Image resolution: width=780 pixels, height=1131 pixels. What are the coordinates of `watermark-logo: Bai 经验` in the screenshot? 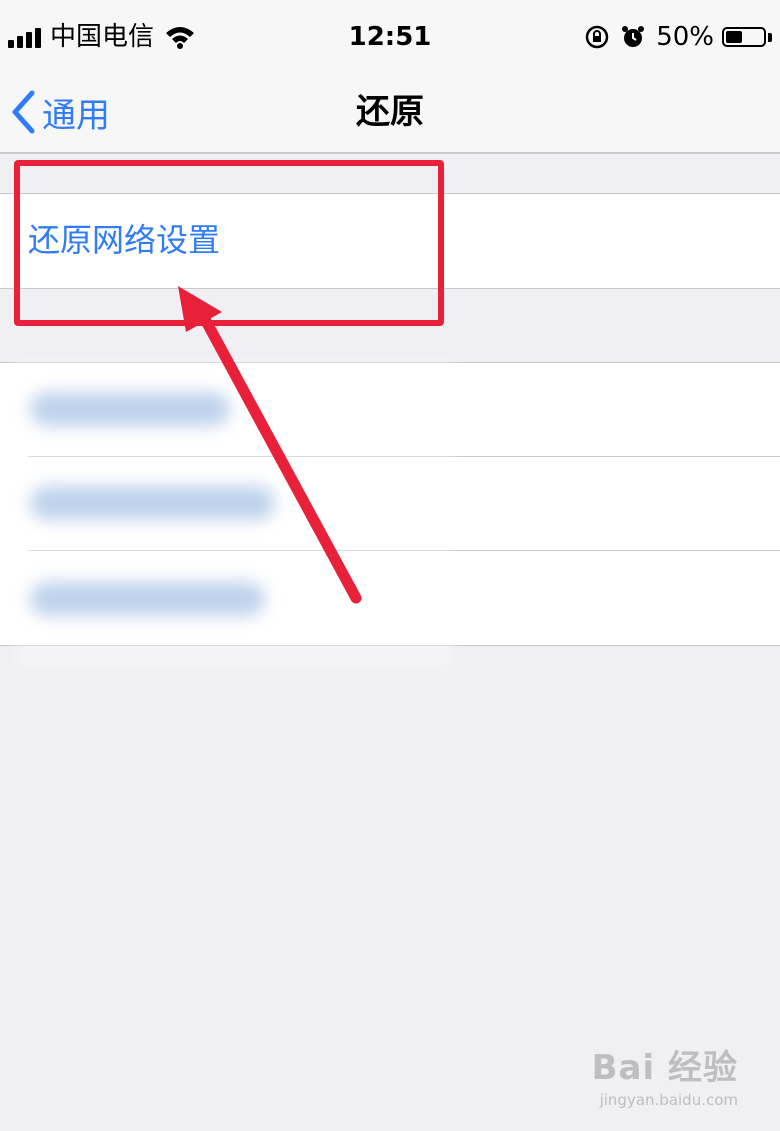 It's located at (664, 1068).